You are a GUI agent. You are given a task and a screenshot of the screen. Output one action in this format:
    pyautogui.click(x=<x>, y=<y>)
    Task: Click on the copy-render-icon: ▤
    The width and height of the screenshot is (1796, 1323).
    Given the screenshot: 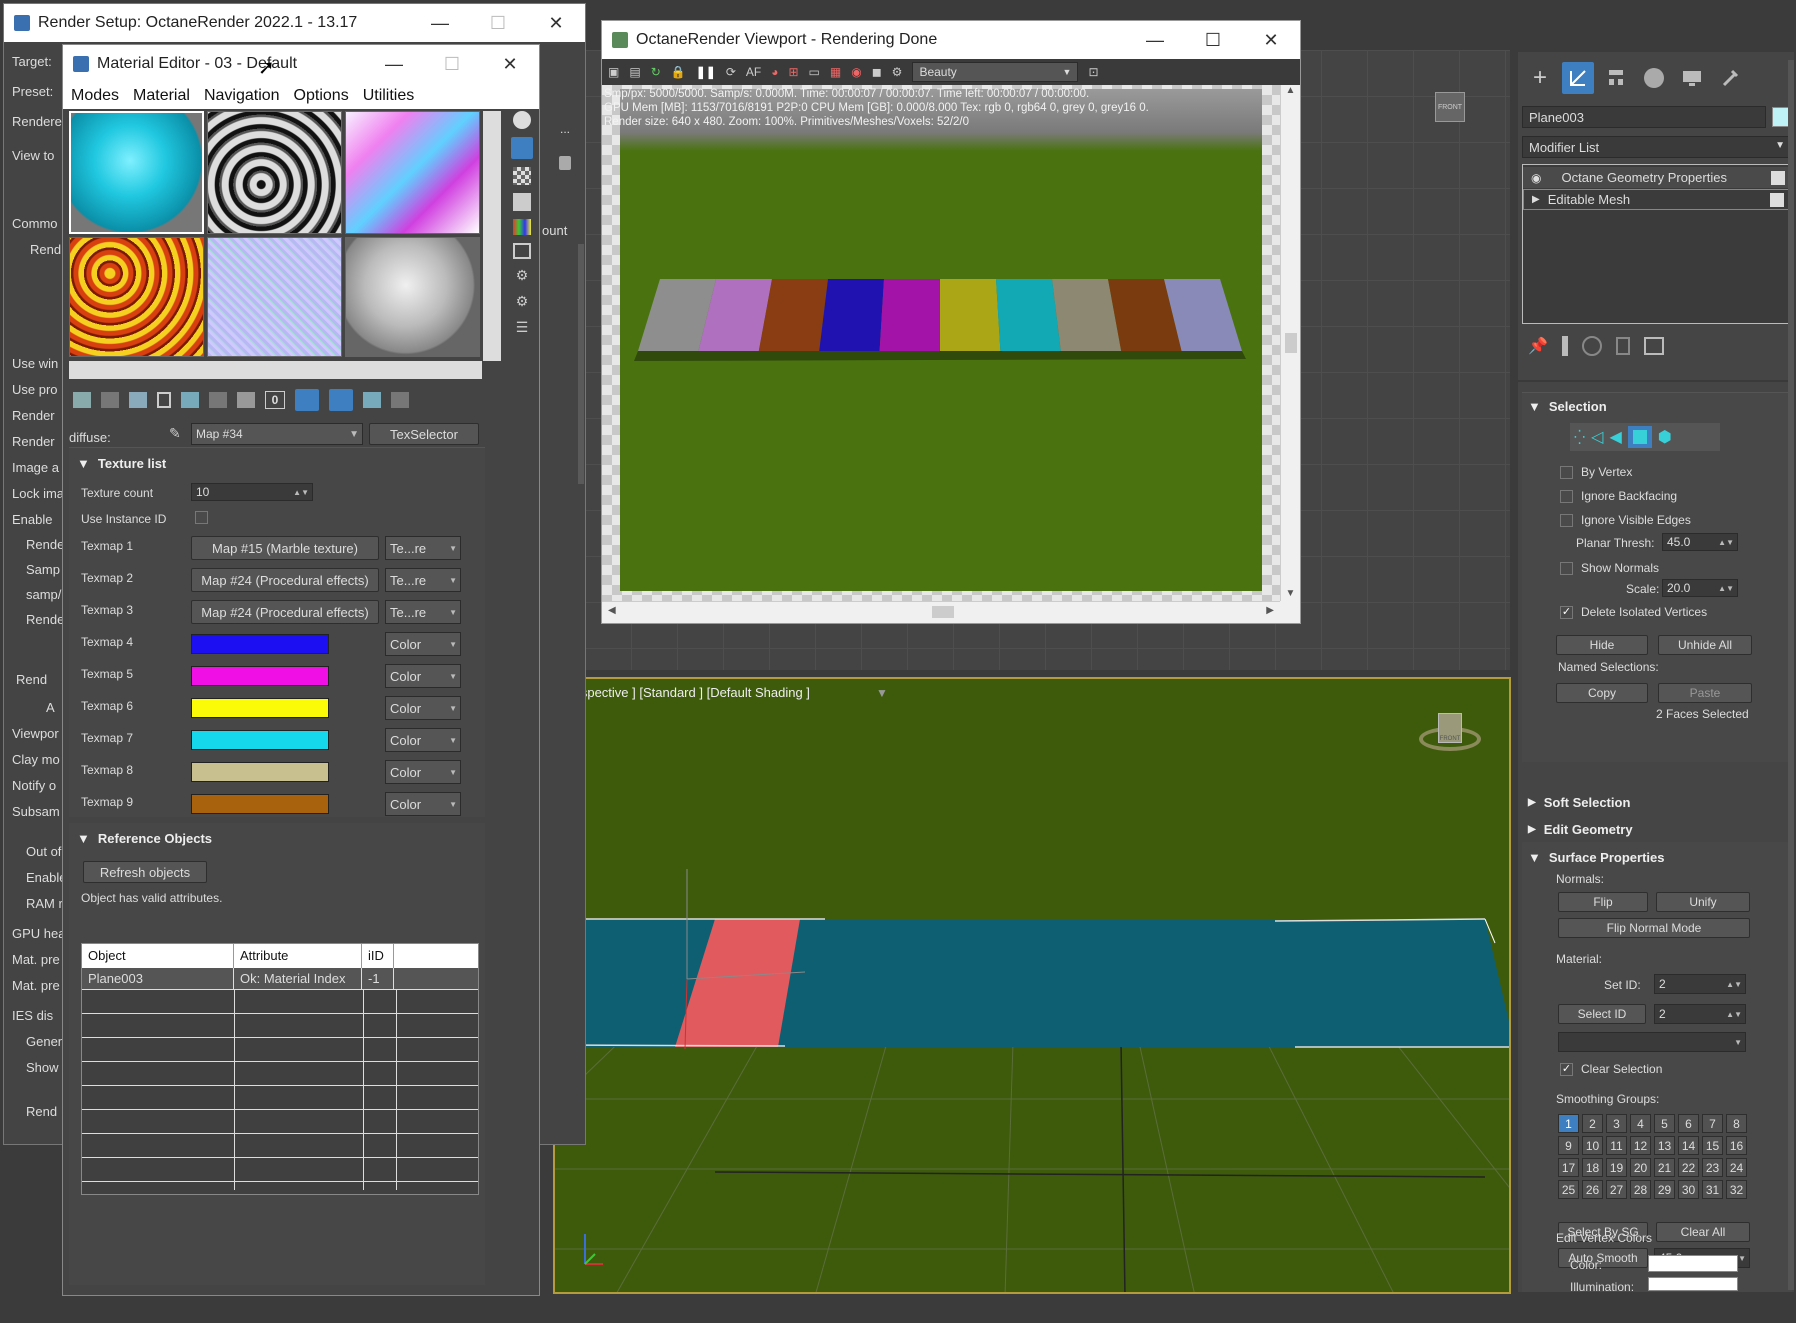 What is the action you would take?
    pyautogui.click(x=634, y=72)
    